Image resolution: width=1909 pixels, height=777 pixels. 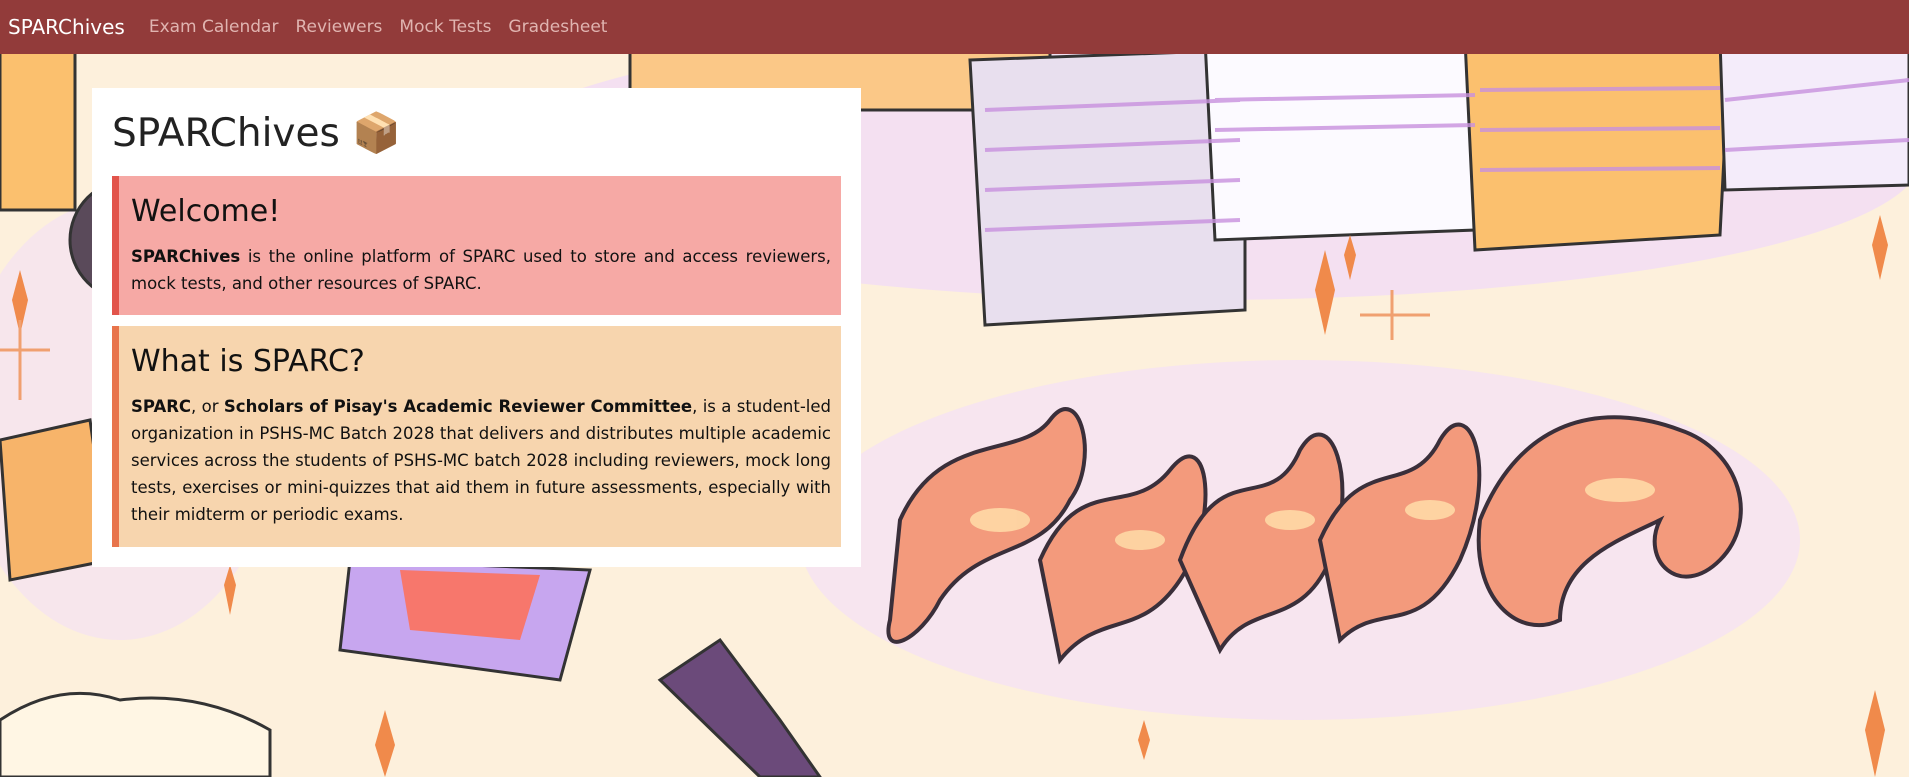 What do you see at coordinates (214, 27) in the screenshot?
I see `nav-exam-calendar: Exam Calendar` at bounding box center [214, 27].